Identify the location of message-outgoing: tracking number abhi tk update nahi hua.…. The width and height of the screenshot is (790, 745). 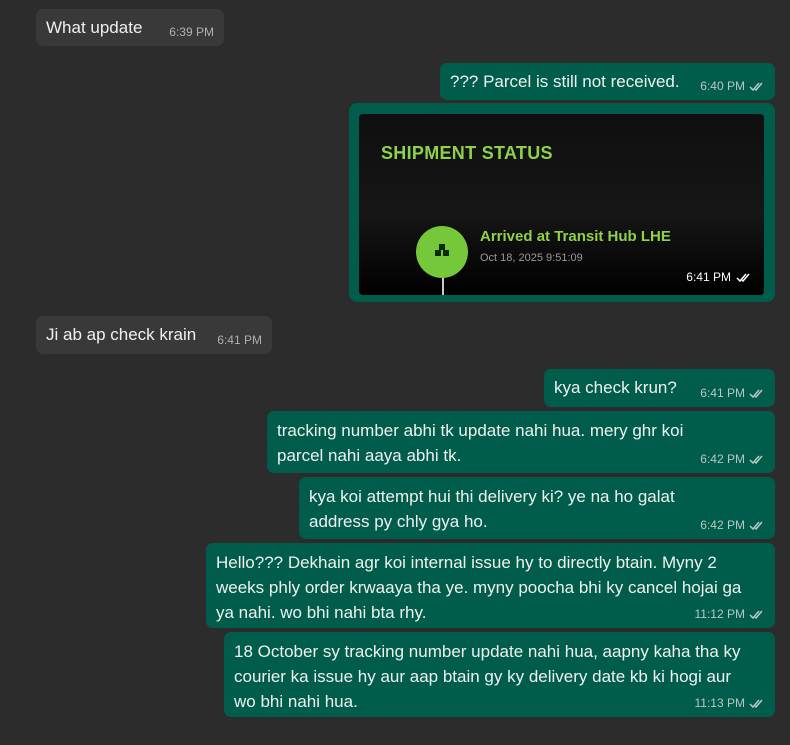
(521, 442).